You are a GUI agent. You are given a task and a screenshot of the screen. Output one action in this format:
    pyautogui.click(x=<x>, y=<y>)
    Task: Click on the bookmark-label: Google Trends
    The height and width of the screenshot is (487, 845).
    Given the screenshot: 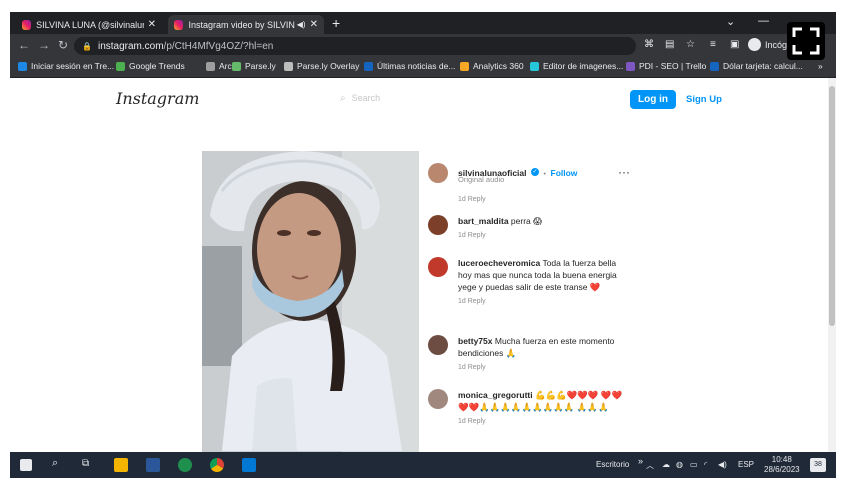 What is the action you would take?
    pyautogui.click(x=157, y=66)
    